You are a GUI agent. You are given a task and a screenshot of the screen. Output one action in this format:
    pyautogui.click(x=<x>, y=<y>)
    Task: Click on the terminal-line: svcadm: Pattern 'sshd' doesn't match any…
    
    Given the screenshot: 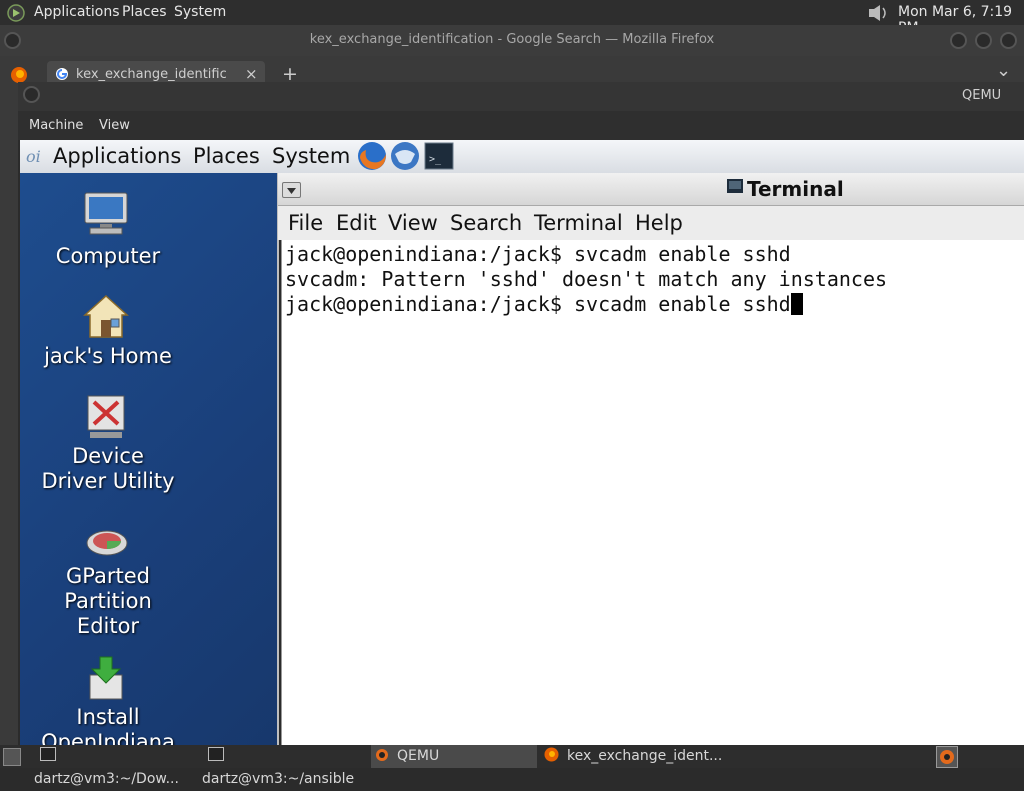 What is the action you would take?
    pyautogui.click(x=586, y=279)
    